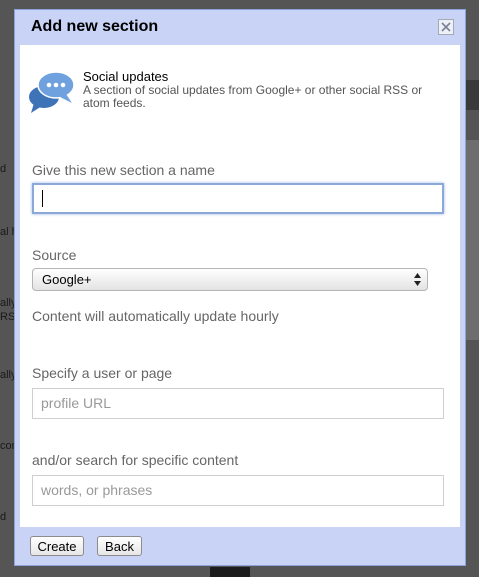 The width and height of the screenshot is (479, 577). What do you see at coordinates (155, 316) in the screenshot?
I see `update-note: Content will automatically update hourly` at bounding box center [155, 316].